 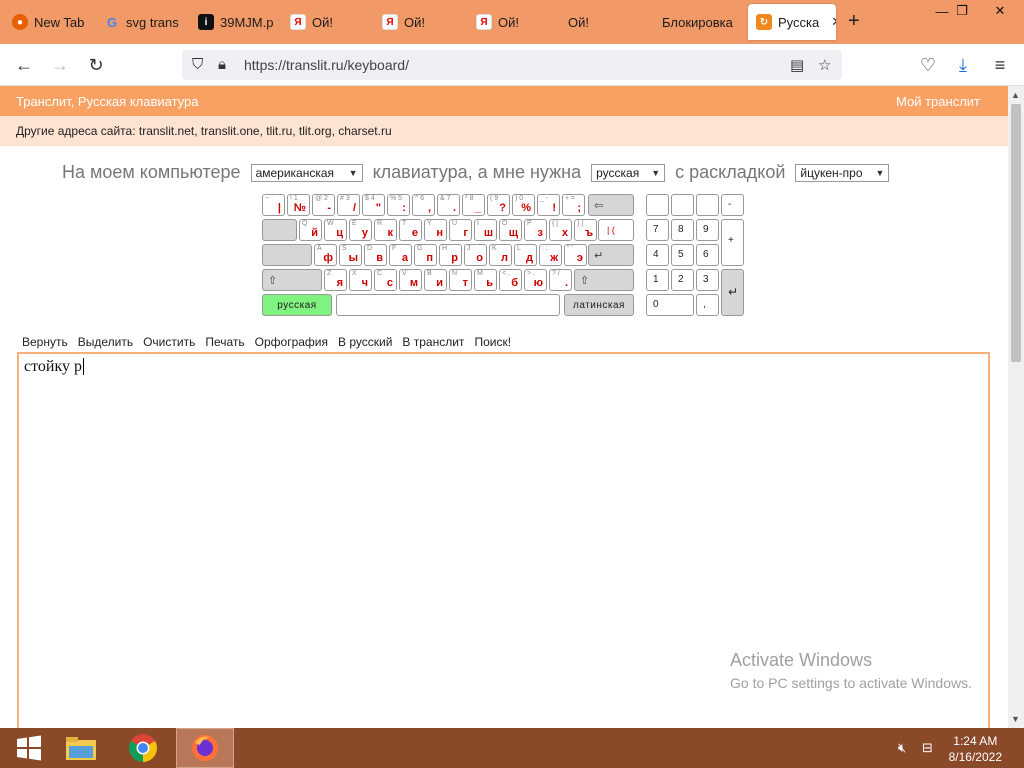 I want to click on key-row3-3: Fа, so click(x=400, y=255).